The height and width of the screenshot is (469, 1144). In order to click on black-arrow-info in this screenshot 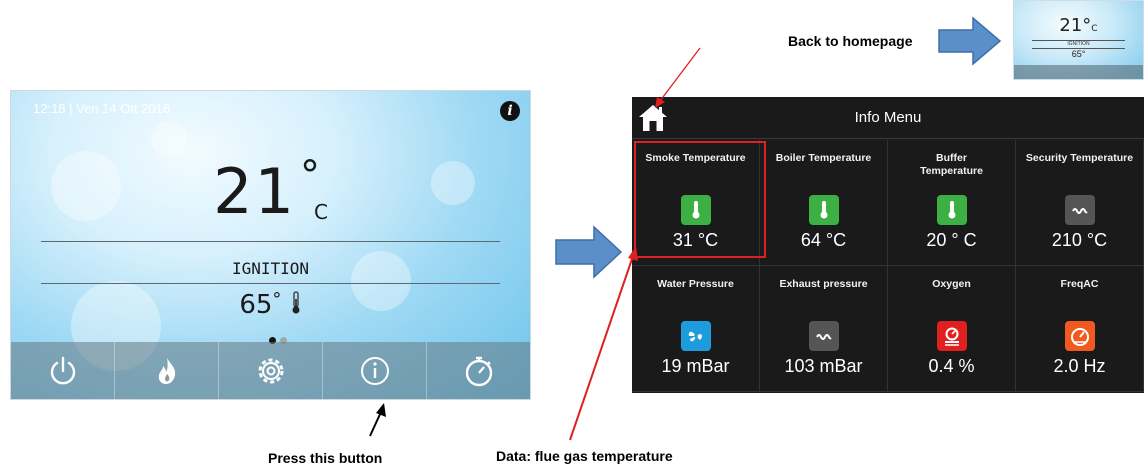, I will do `click(375, 424)`.